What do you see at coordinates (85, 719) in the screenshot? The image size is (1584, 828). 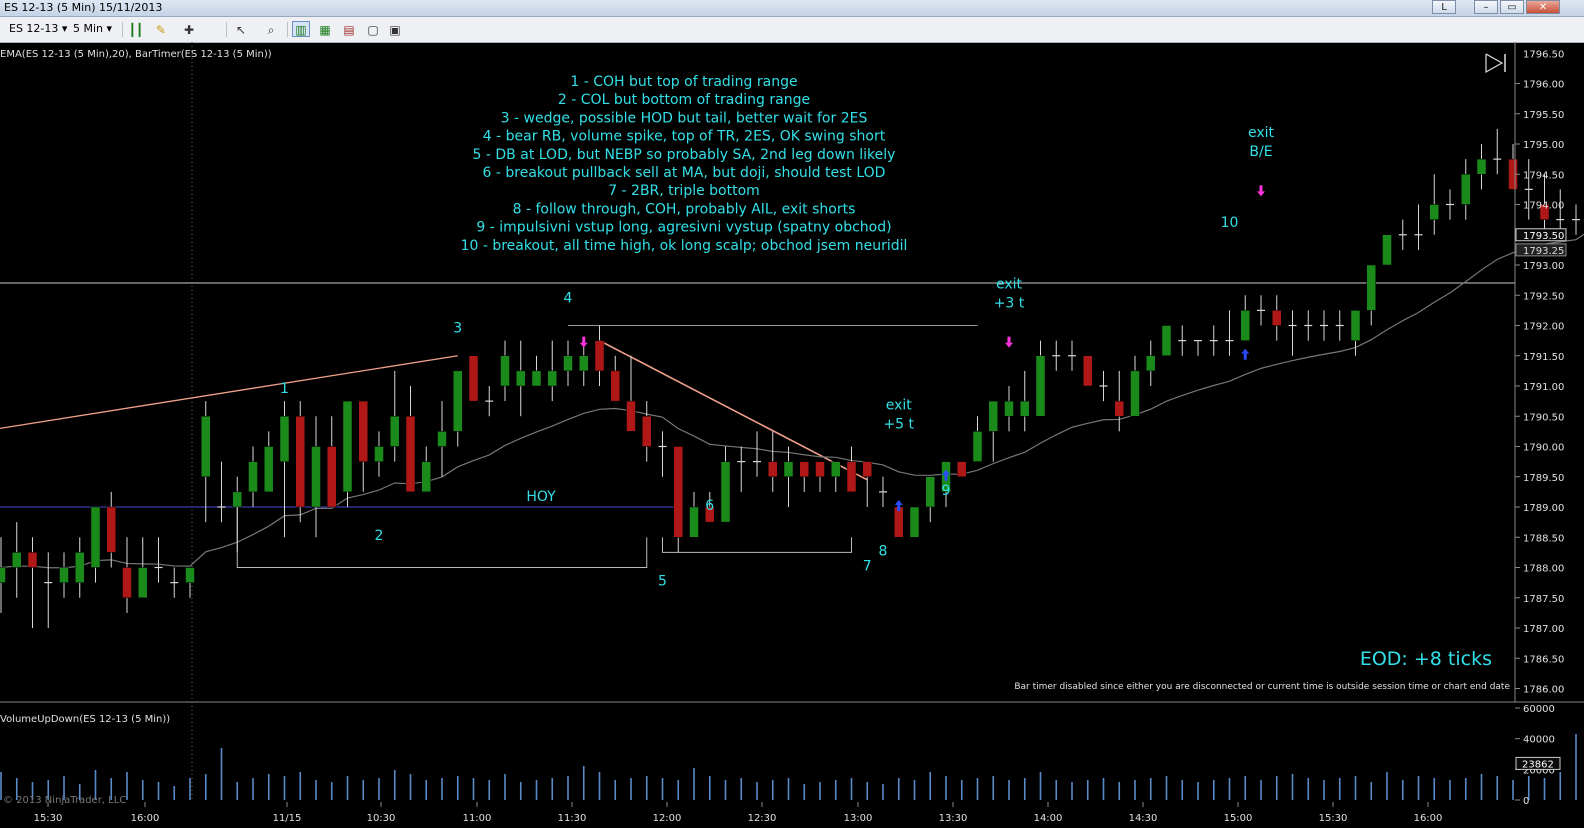 I see `volume-label: VolumeUpDown(ES 12-13 (5 Min))` at bounding box center [85, 719].